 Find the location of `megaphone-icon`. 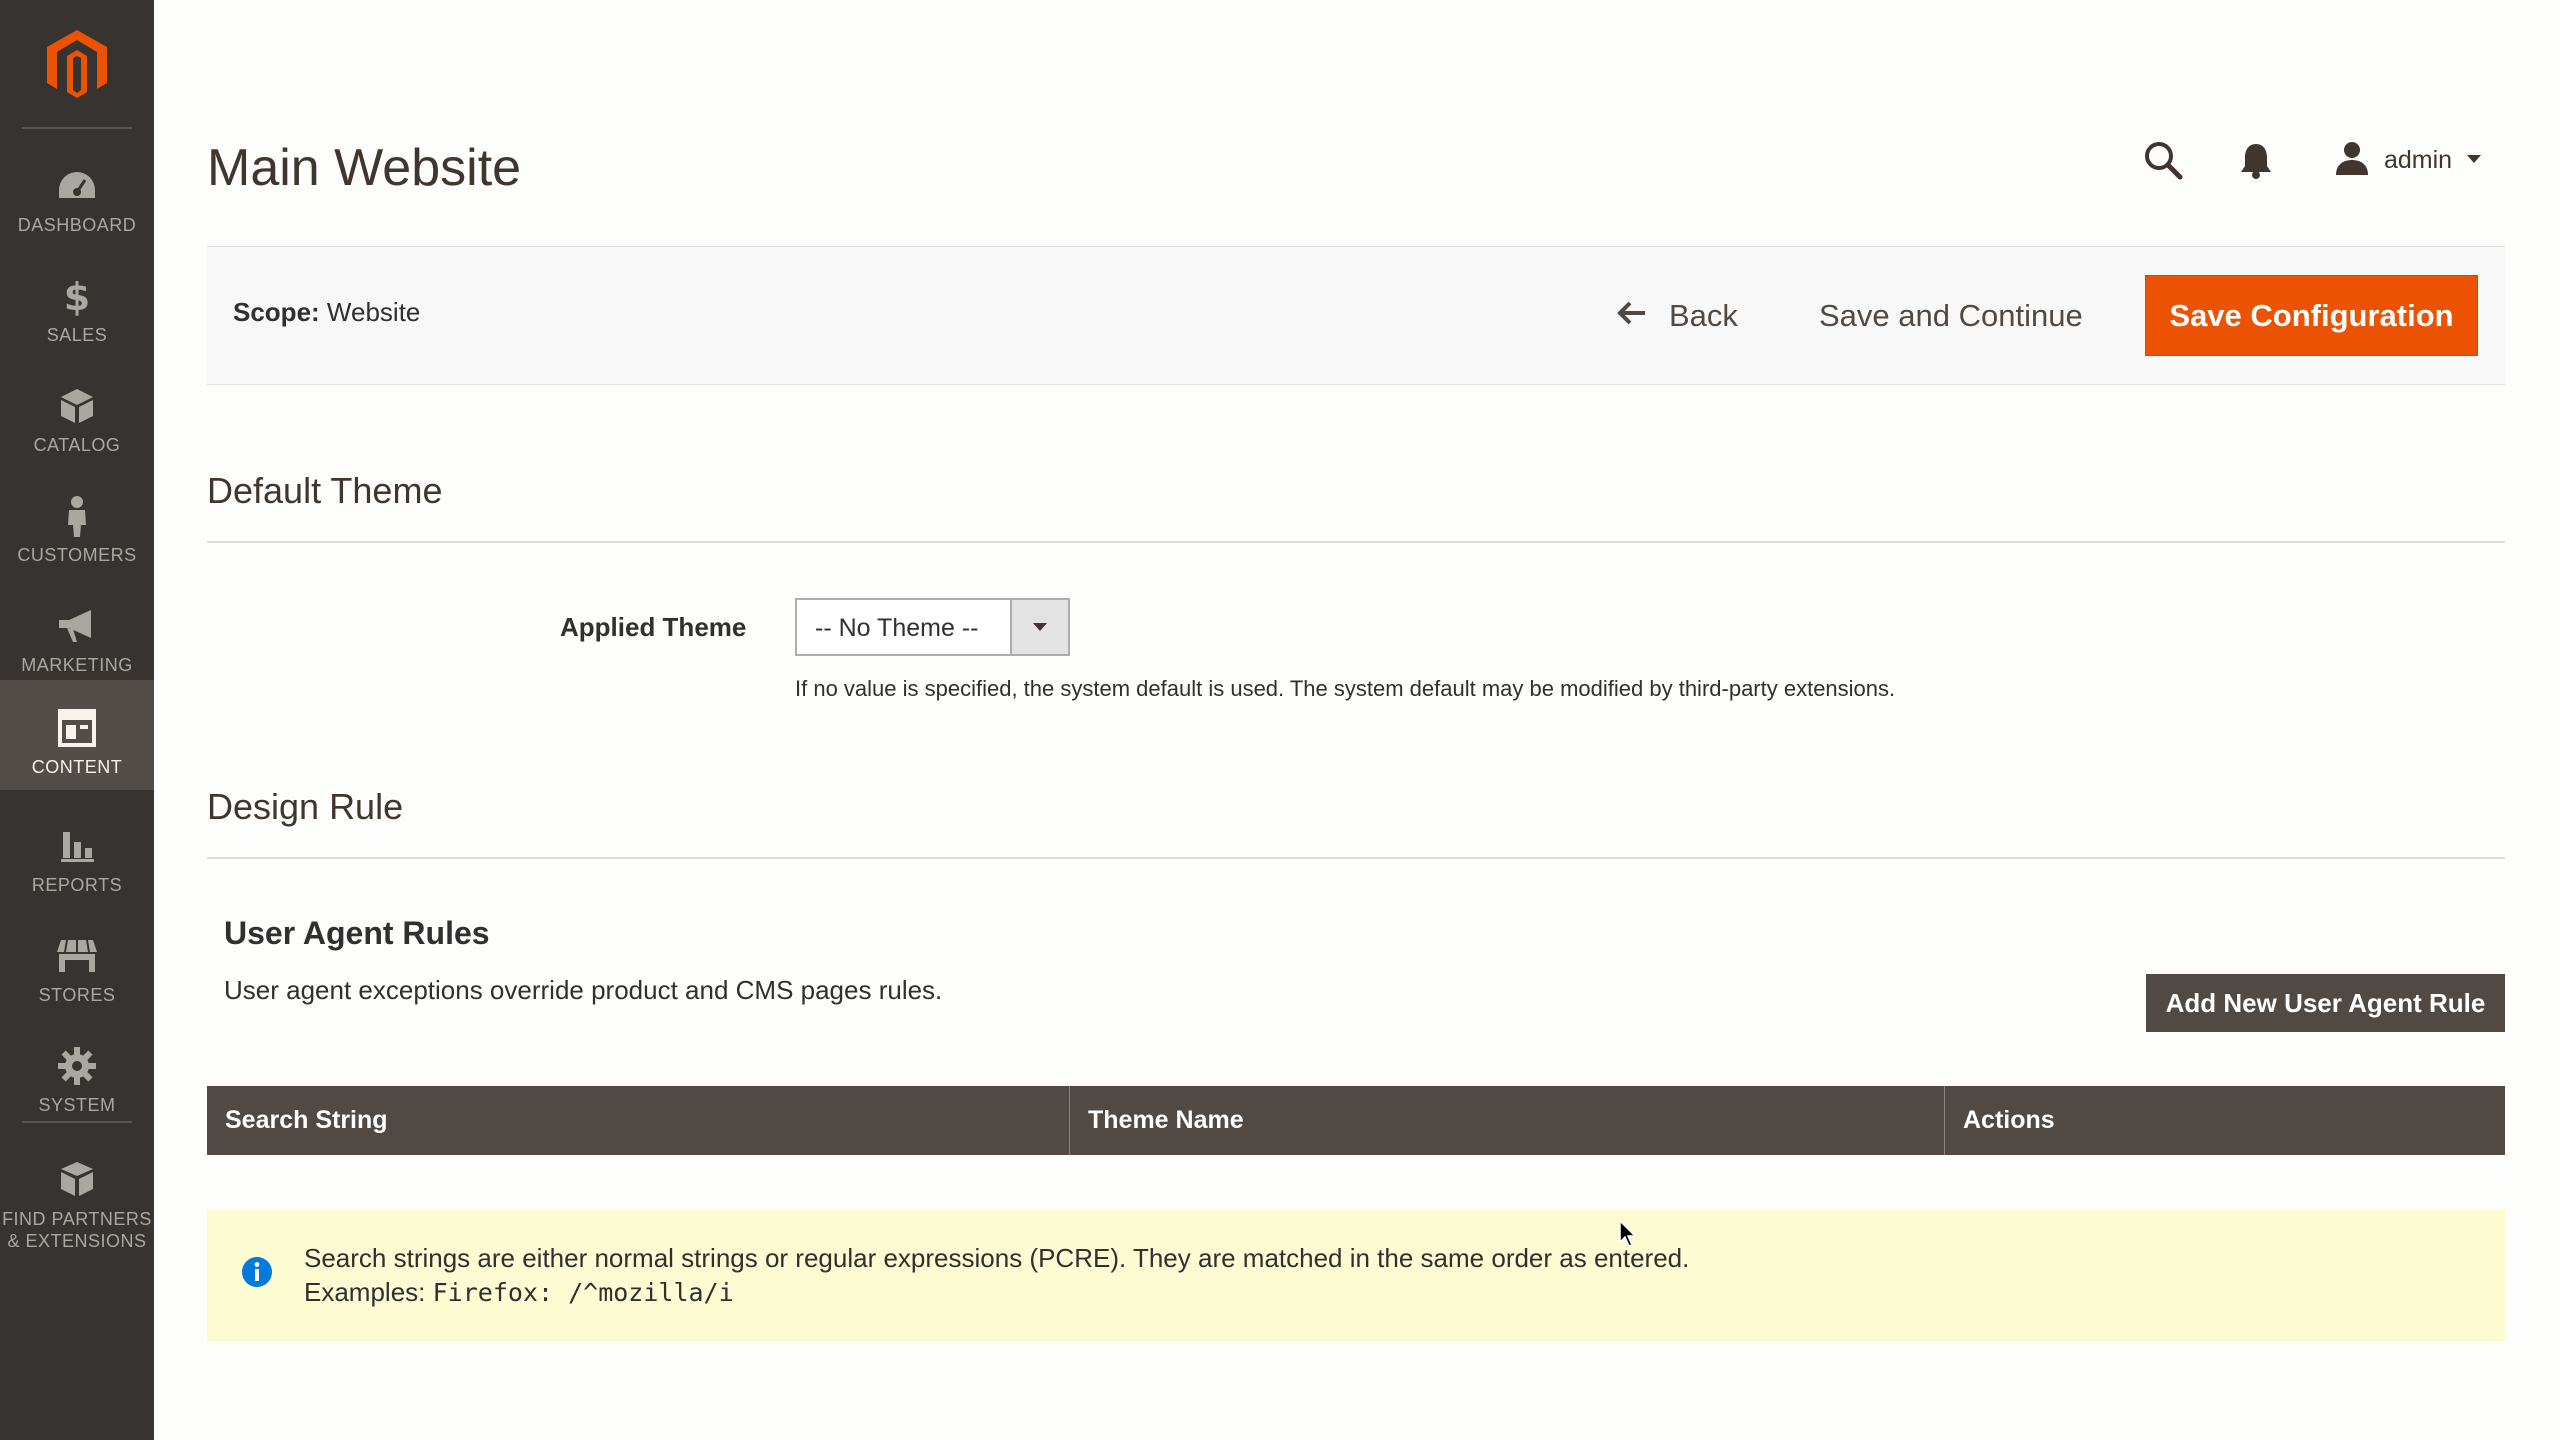

megaphone-icon is located at coordinates (77, 626).